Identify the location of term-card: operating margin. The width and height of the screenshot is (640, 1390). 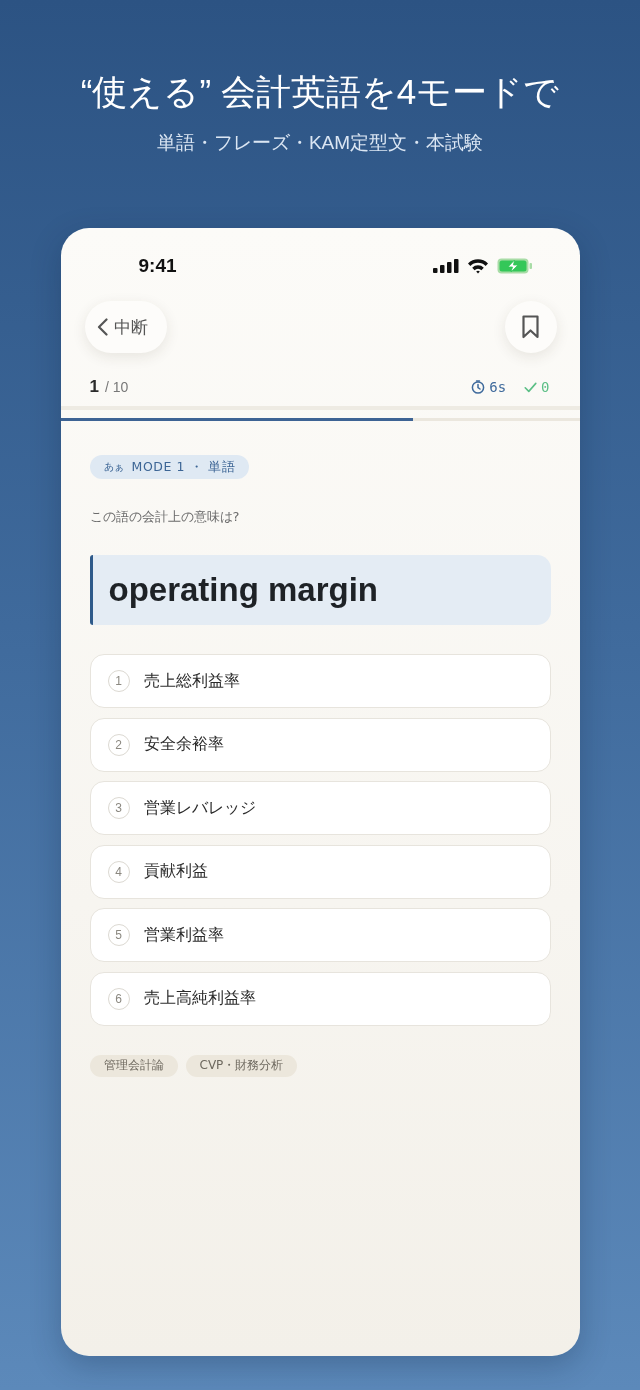
(320, 590).